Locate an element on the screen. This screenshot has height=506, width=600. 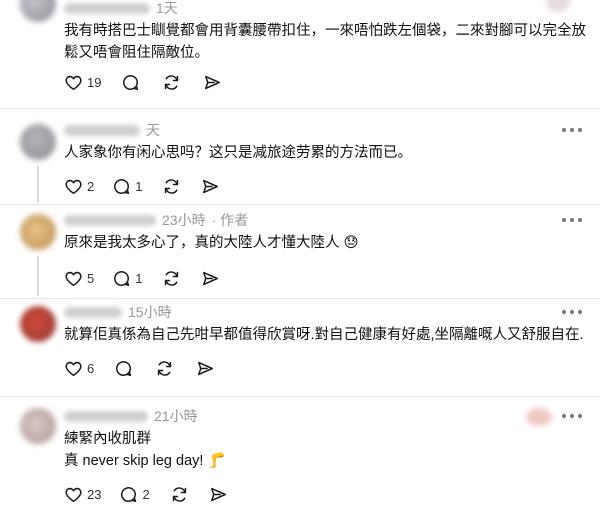
comment-text: 就算佢真係為自己先咁早都值得欣賞呀.對自己健康有好處,坐隔離嘅人又舒服自在. is located at coordinates (324, 335).